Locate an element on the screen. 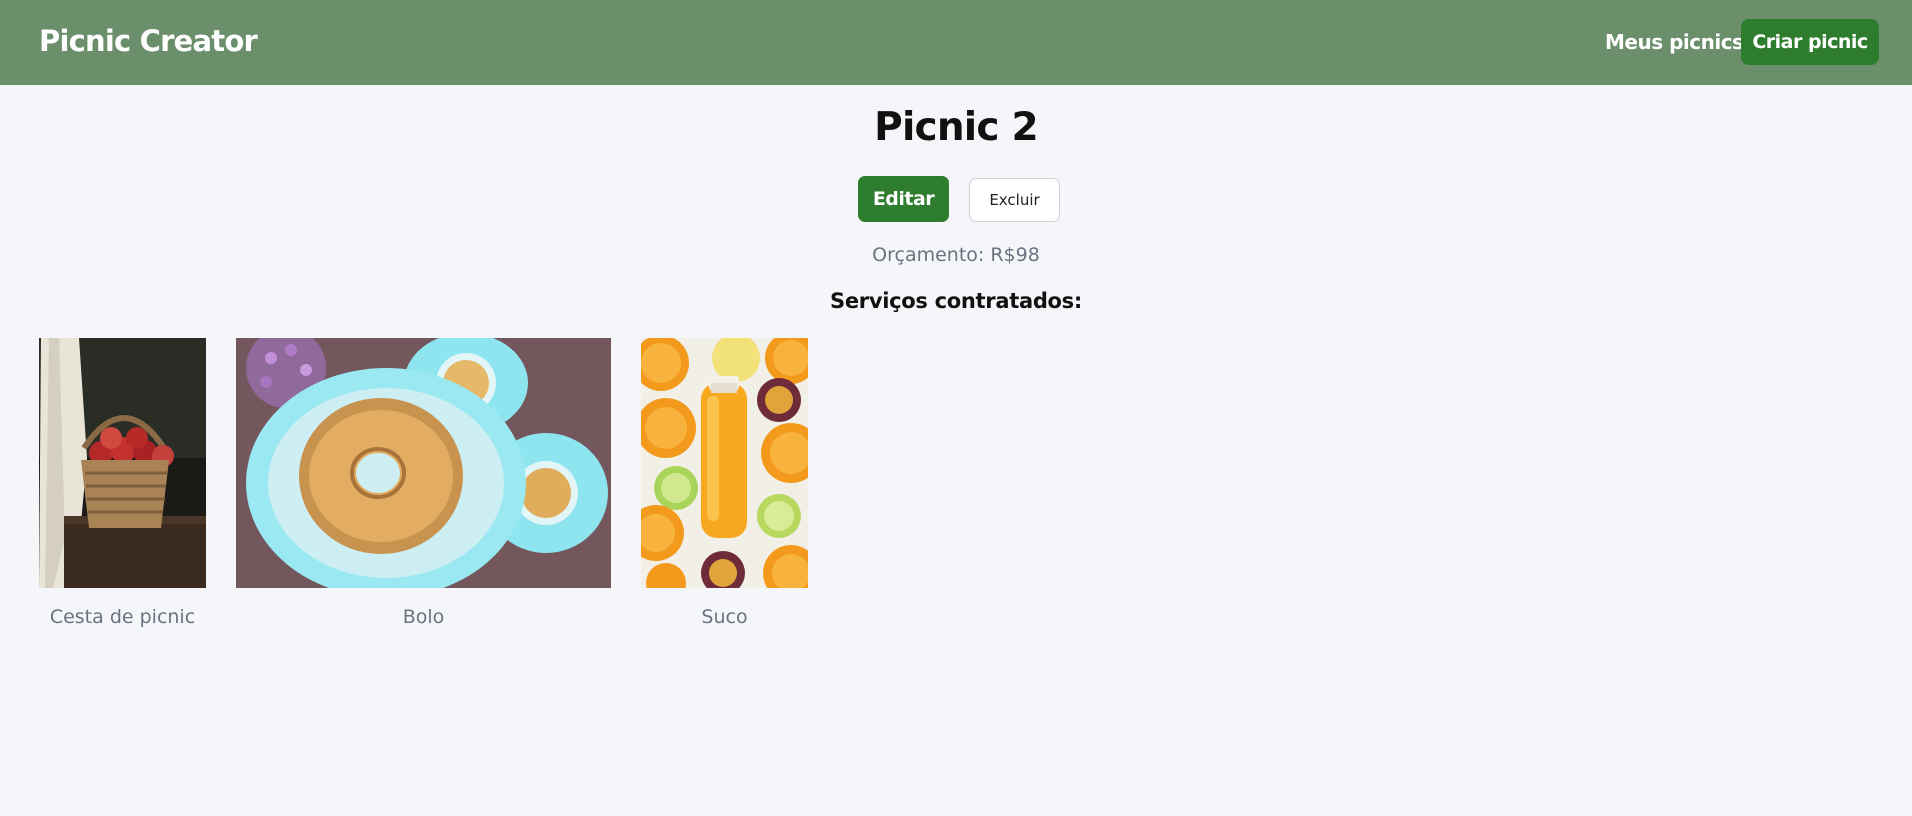  my-picnics-link: Meus picnics is located at coordinates (1674, 42).